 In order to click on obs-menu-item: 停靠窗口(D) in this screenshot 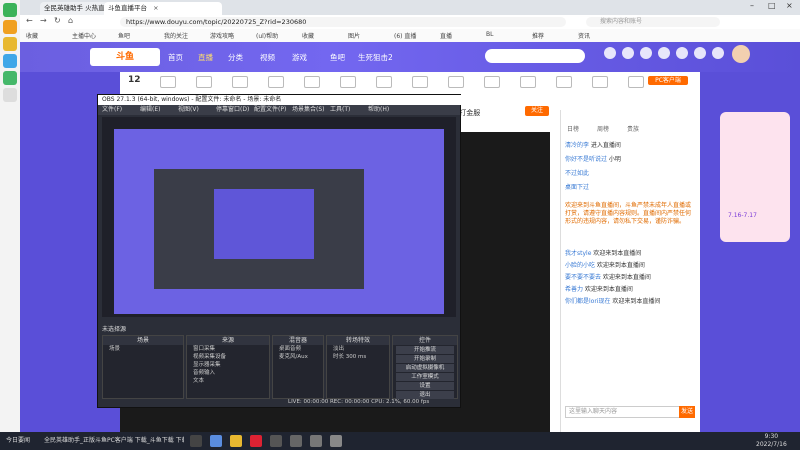, I will do `click(232, 110)`.